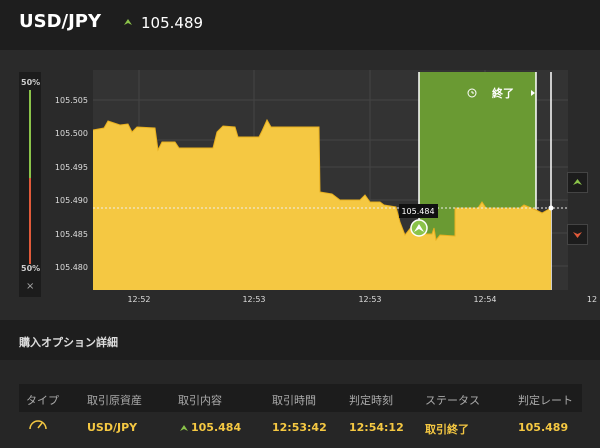 Image resolution: width=600 pixels, height=448 pixels. What do you see at coordinates (138, 299) in the screenshot?
I see `x-tick: 12:52` at bounding box center [138, 299].